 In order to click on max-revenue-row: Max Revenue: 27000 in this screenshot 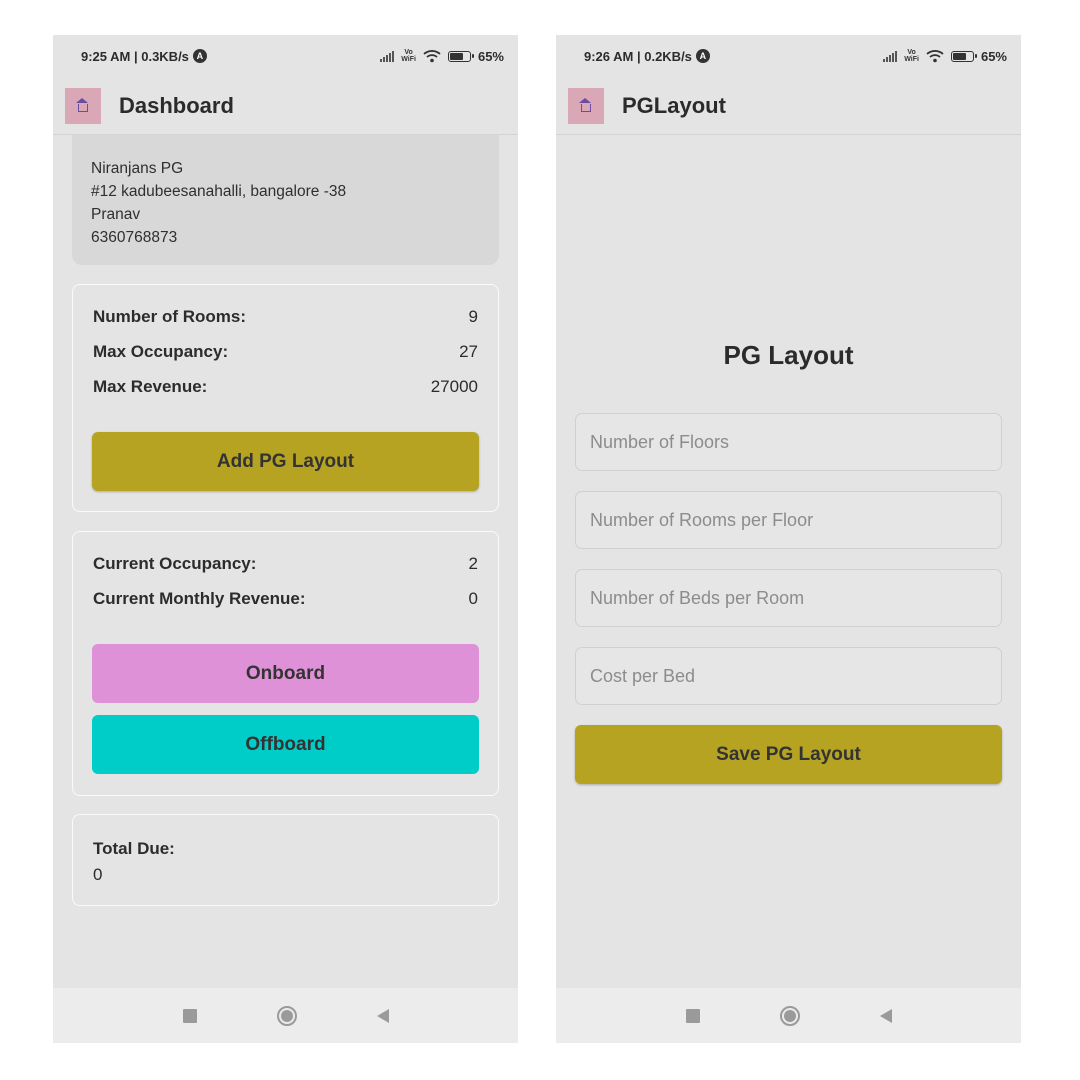, I will do `click(285, 387)`.